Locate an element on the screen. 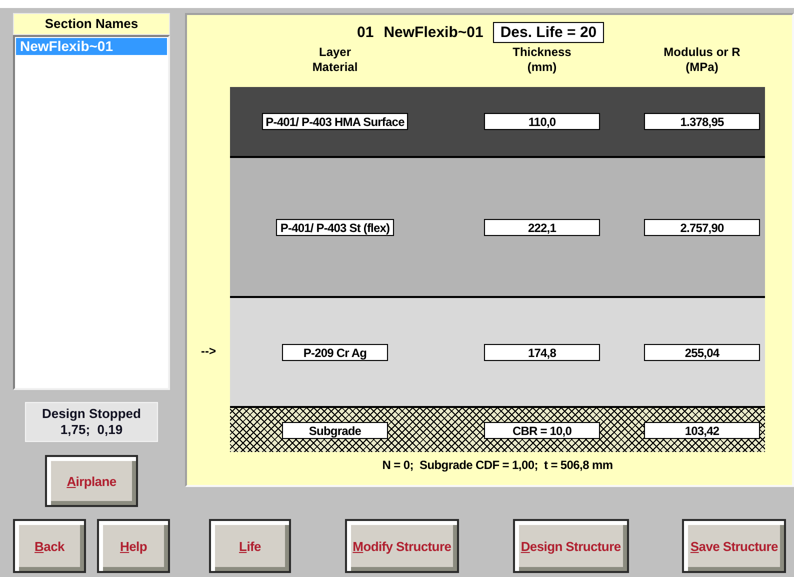 The height and width of the screenshot is (577, 794). design-life-field: Des. Life = 20 is located at coordinates (548, 32).